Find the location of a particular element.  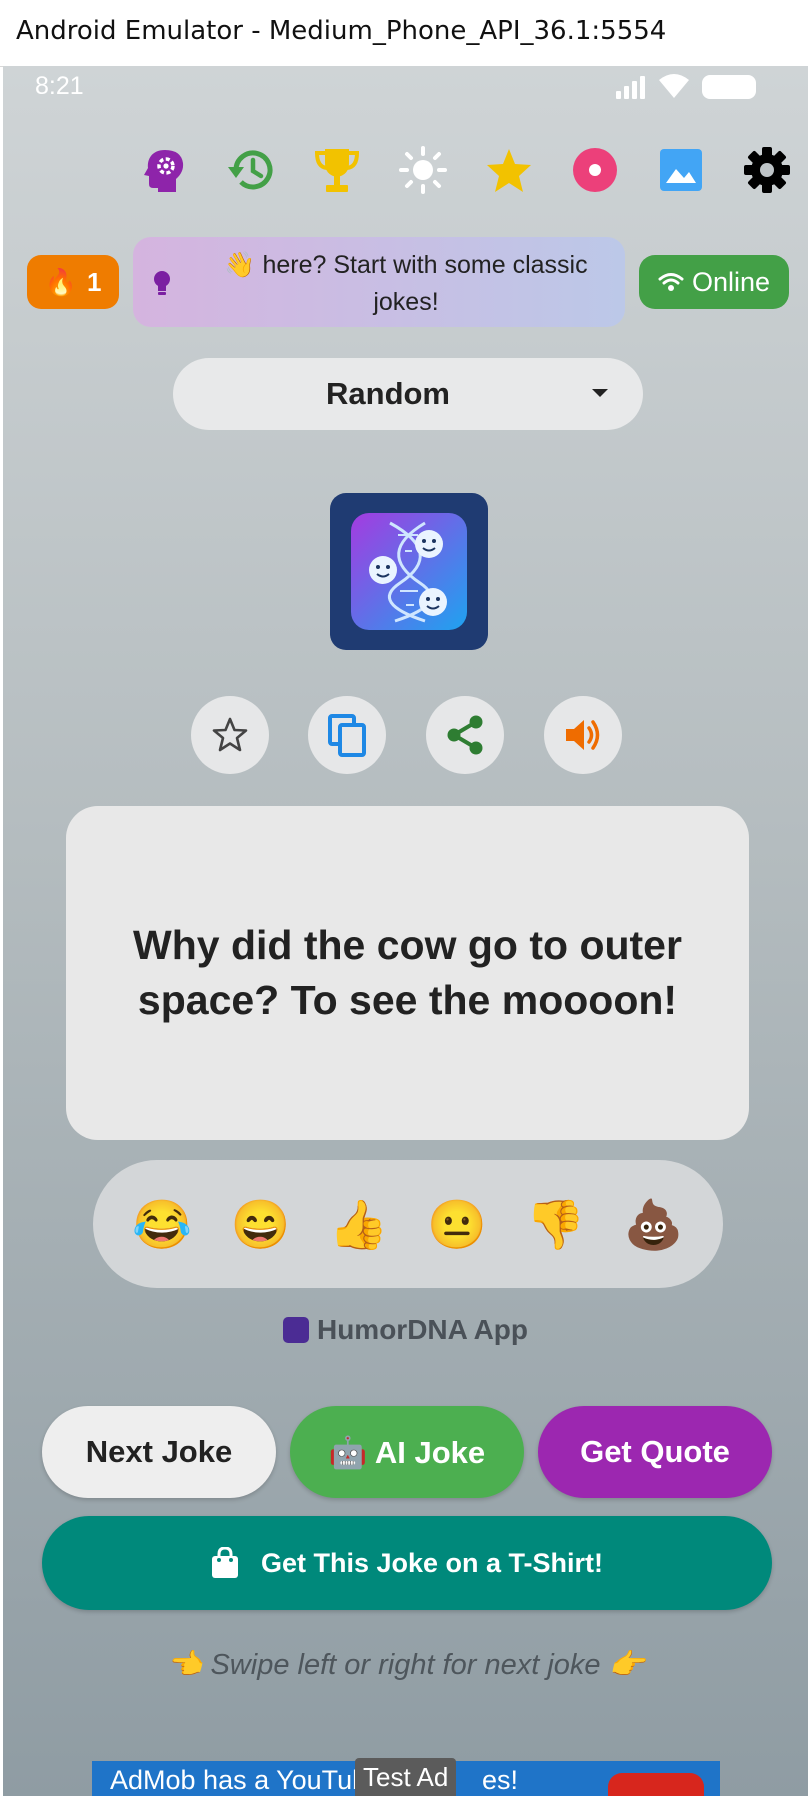

streak-badge: 🔥 1 is located at coordinates (73, 282).